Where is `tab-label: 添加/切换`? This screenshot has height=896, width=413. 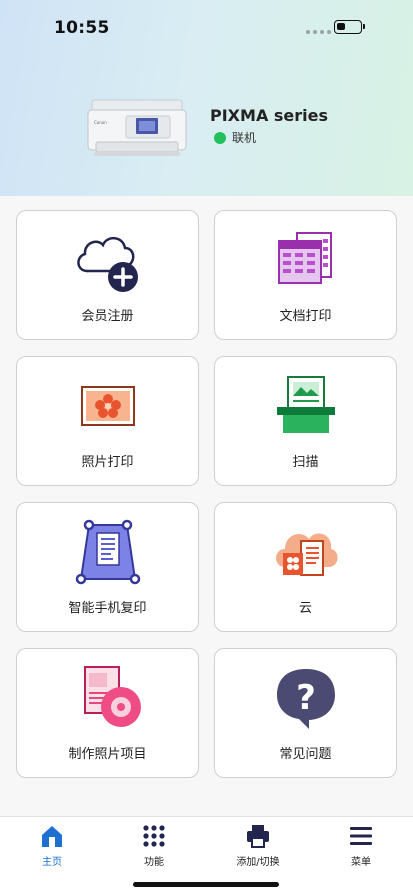
tab-label: 添加/切换 is located at coordinates (258, 862).